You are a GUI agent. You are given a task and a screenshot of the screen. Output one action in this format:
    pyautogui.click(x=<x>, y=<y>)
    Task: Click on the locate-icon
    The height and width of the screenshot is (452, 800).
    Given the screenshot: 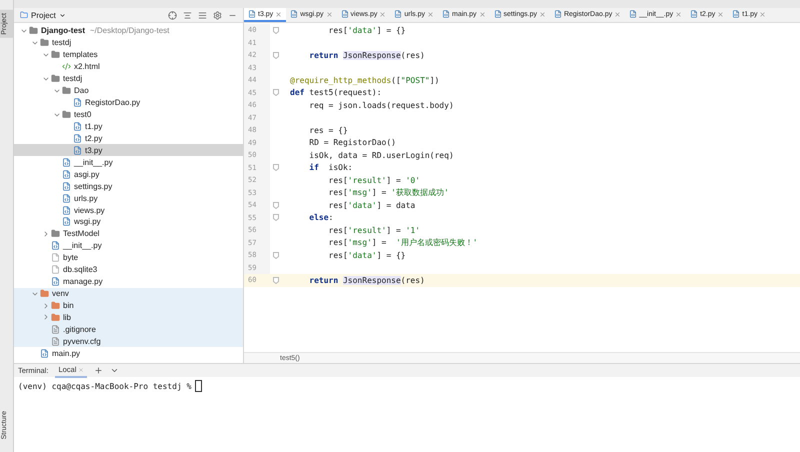 What is the action you would take?
    pyautogui.click(x=172, y=15)
    